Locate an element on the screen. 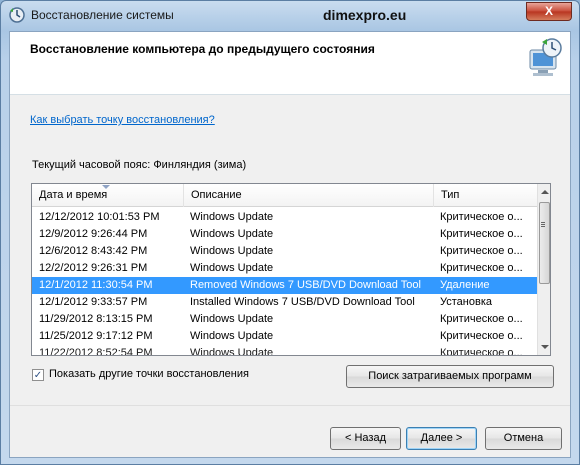  cell-date: 12/9/2012 9:26:44 PM is located at coordinates (93, 234).